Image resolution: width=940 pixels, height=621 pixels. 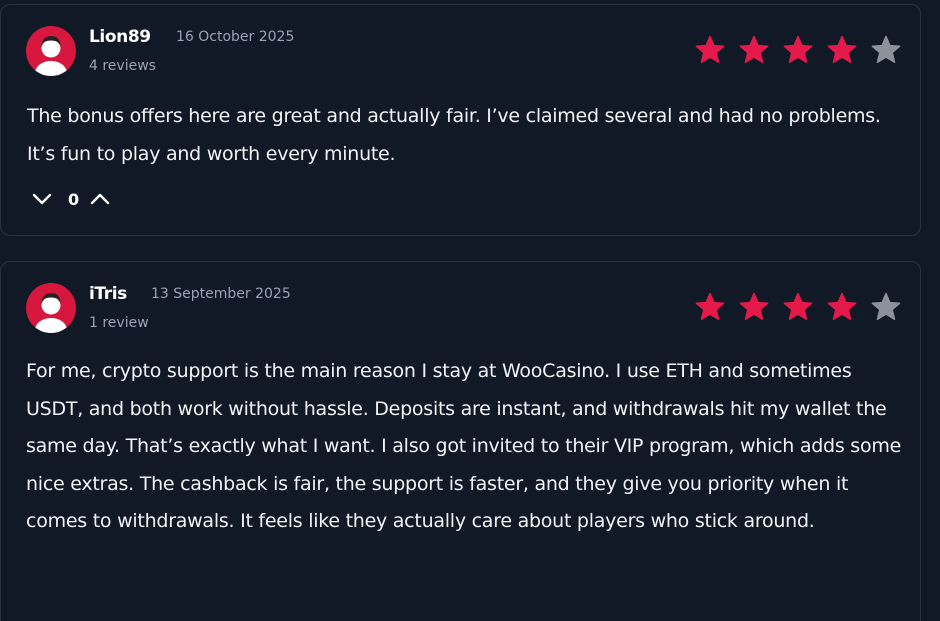 What do you see at coordinates (122, 66) in the screenshot?
I see `user-review-count: 4 reviews` at bounding box center [122, 66].